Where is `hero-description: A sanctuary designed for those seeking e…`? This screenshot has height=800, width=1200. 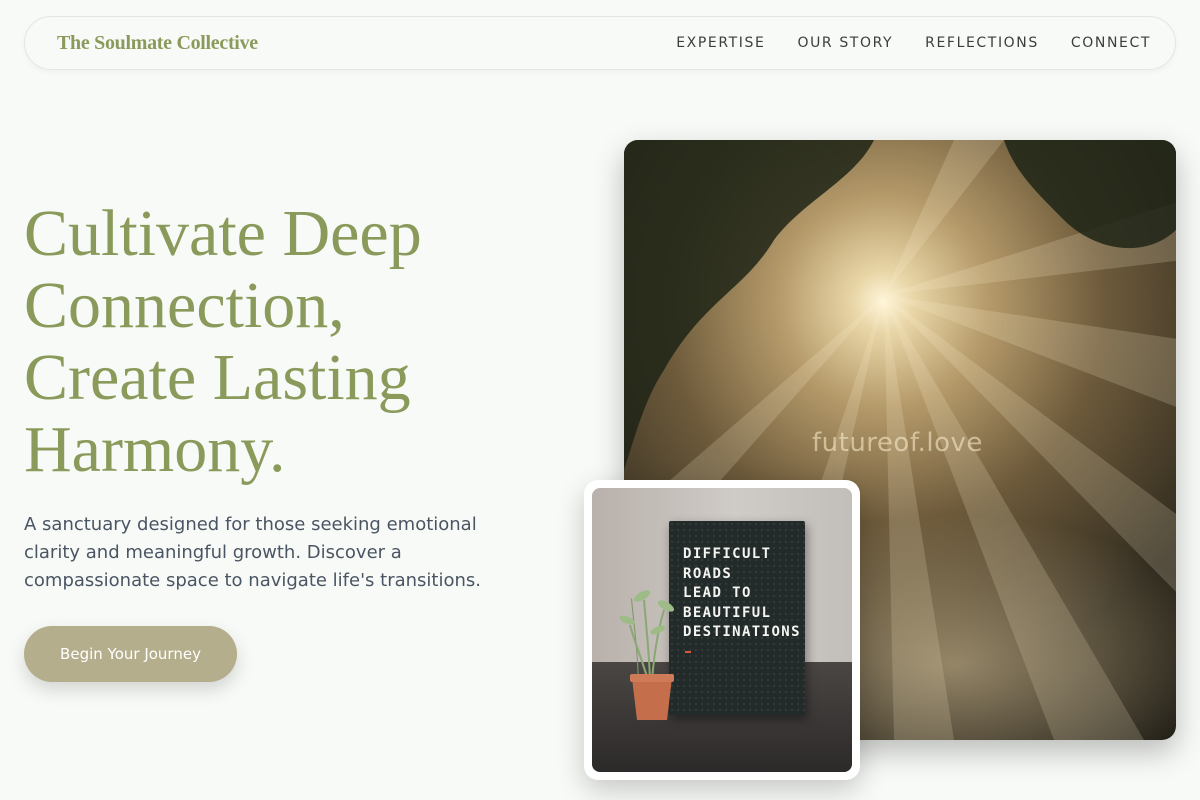
hero-description: A sanctuary designed for those seeking e… is located at coordinates (269, 553).